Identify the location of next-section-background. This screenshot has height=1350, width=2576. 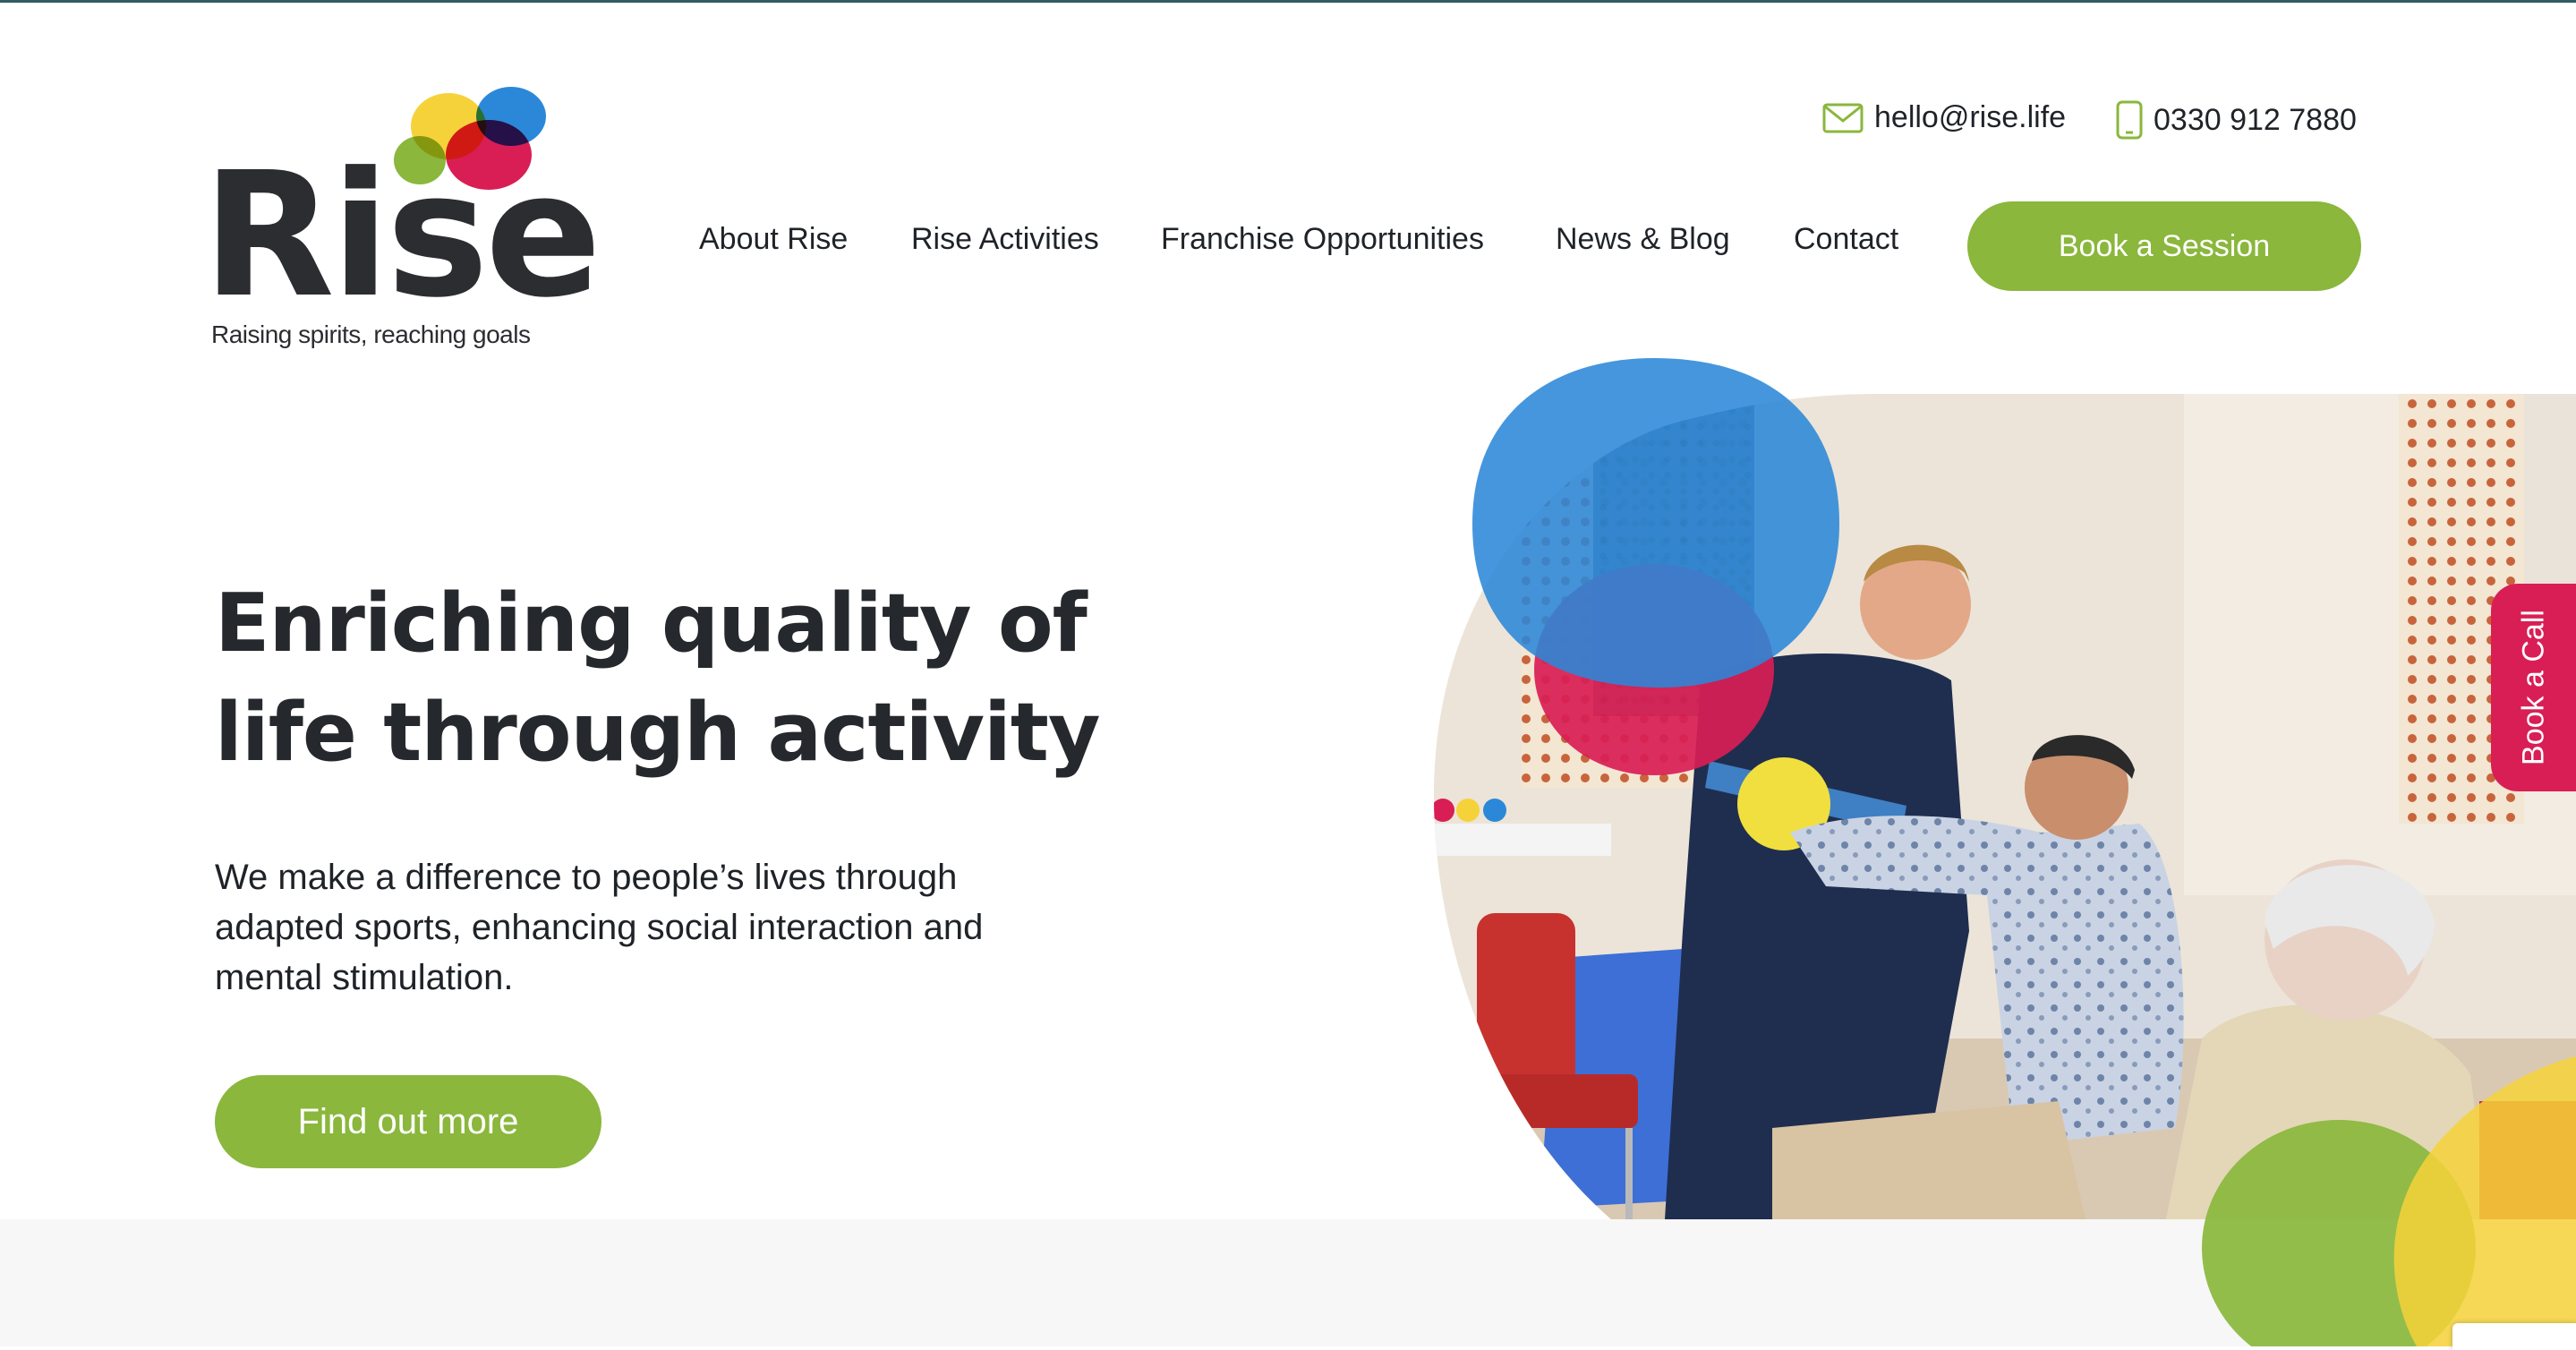
(1288, 1282).